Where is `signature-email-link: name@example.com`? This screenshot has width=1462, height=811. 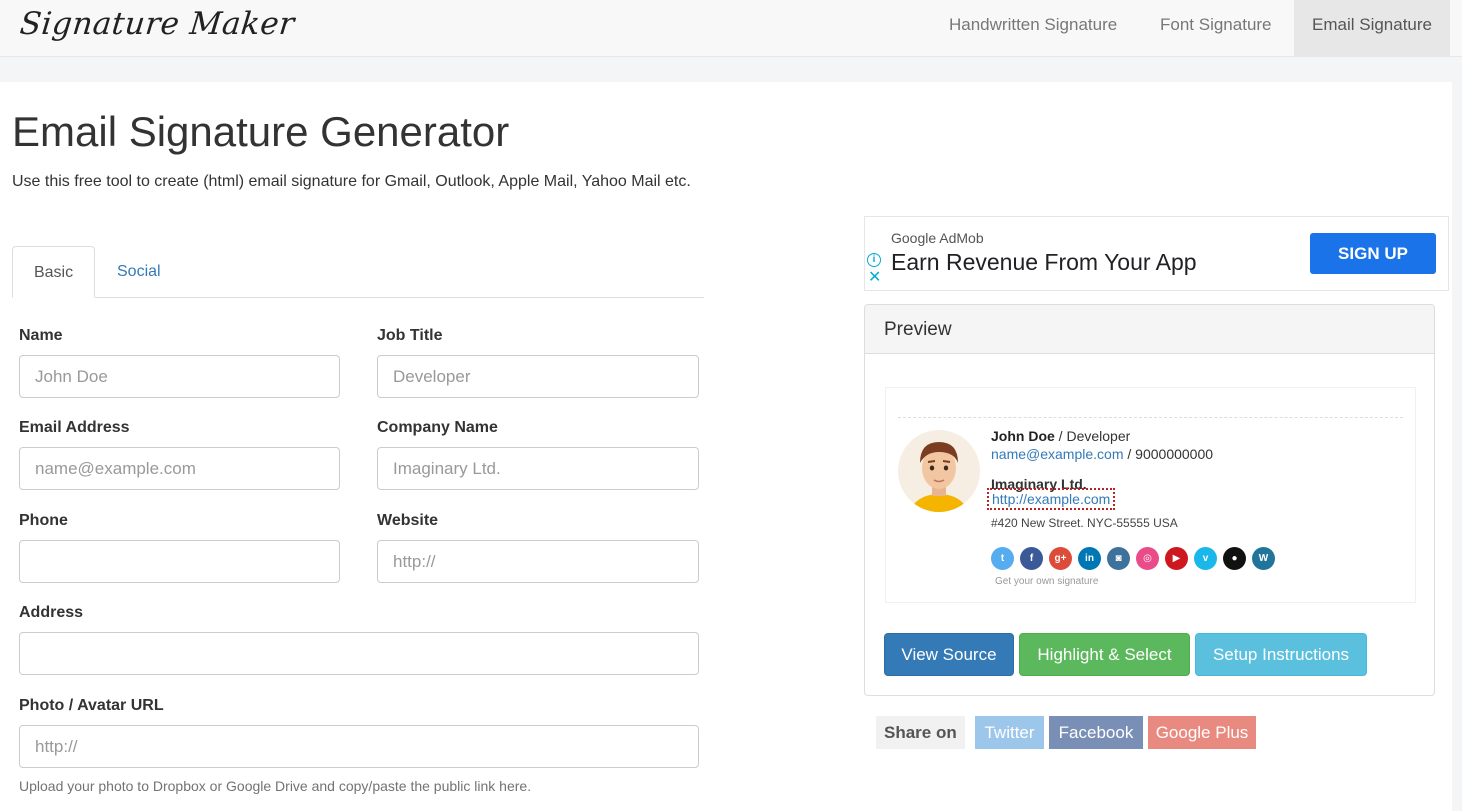
signature-email-link: name@example.com is located at coordinates (1057, 454).